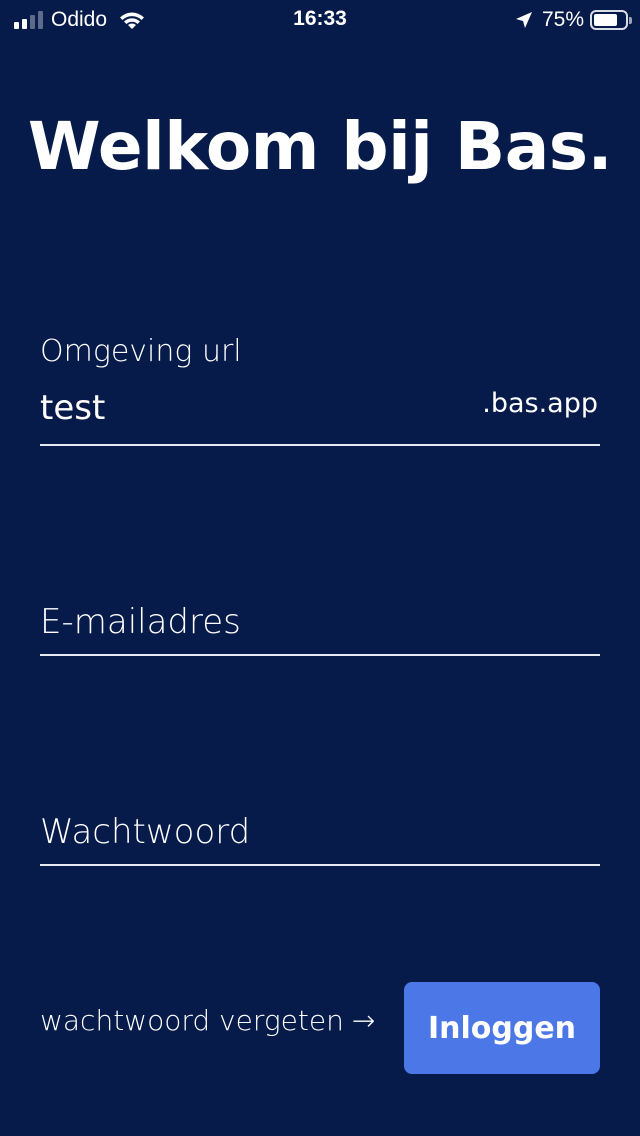  What do you see at coordinates (540, 403) in the screenshot?
I see `environment-url-suffix: .bas.app` at bounding box center [540, 403].